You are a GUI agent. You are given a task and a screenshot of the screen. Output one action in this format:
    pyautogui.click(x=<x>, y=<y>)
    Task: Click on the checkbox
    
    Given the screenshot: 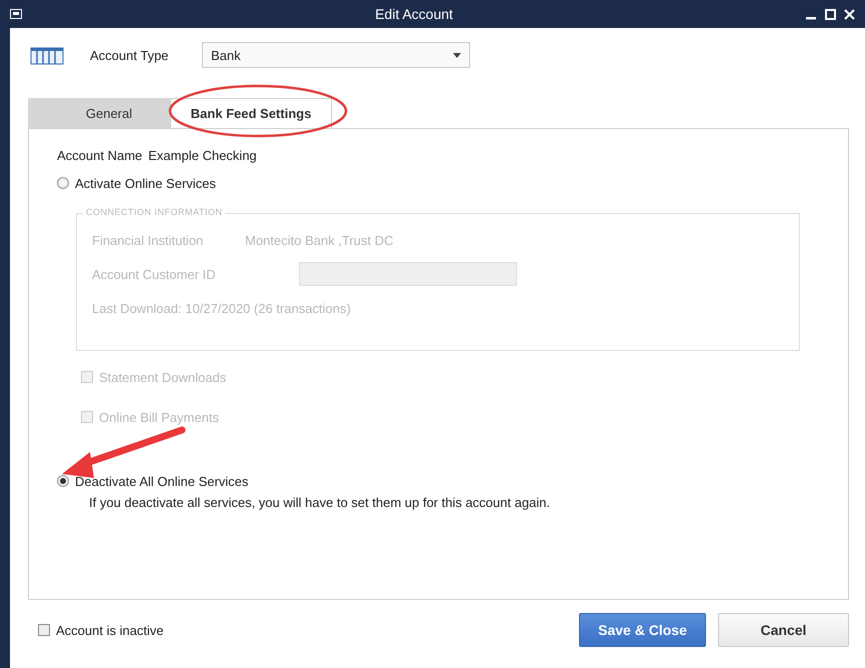 What is the action you would take?
    pyautogui.click(x=44, y=630)
    